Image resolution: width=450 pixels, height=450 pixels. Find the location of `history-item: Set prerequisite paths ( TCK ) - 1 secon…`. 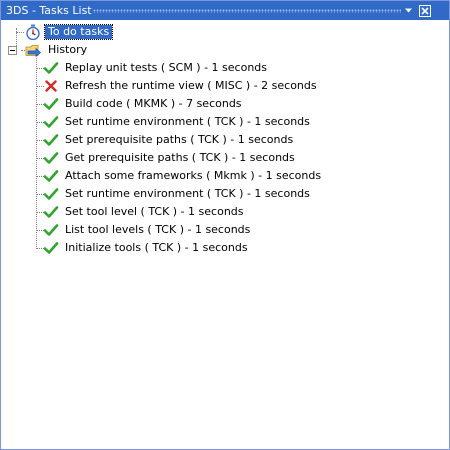

history-item: Set prerequisite paths ( TCK ) - 1 secon… is located at coordinates (169, 140).